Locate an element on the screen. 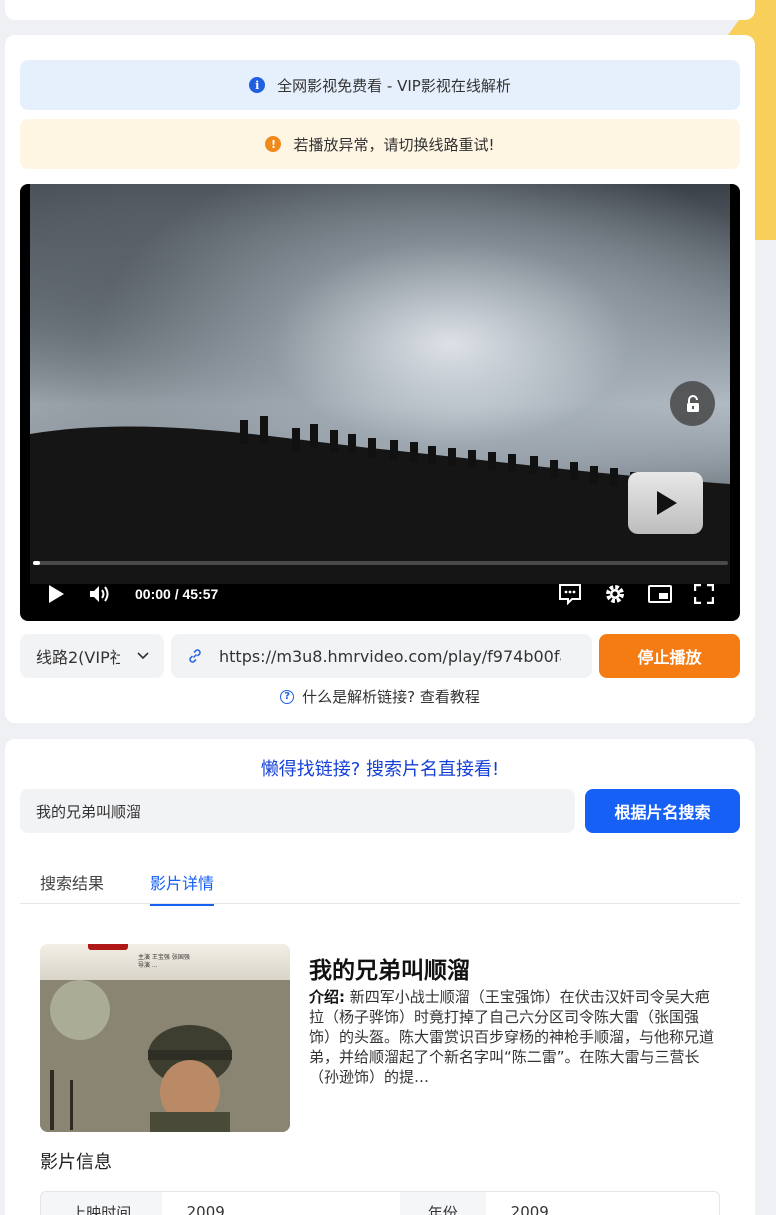 Image resolution: width=776 pixels, height=1215 pixels. movie-info-heading: 影片信息 is located at coordinates (76, 1162).